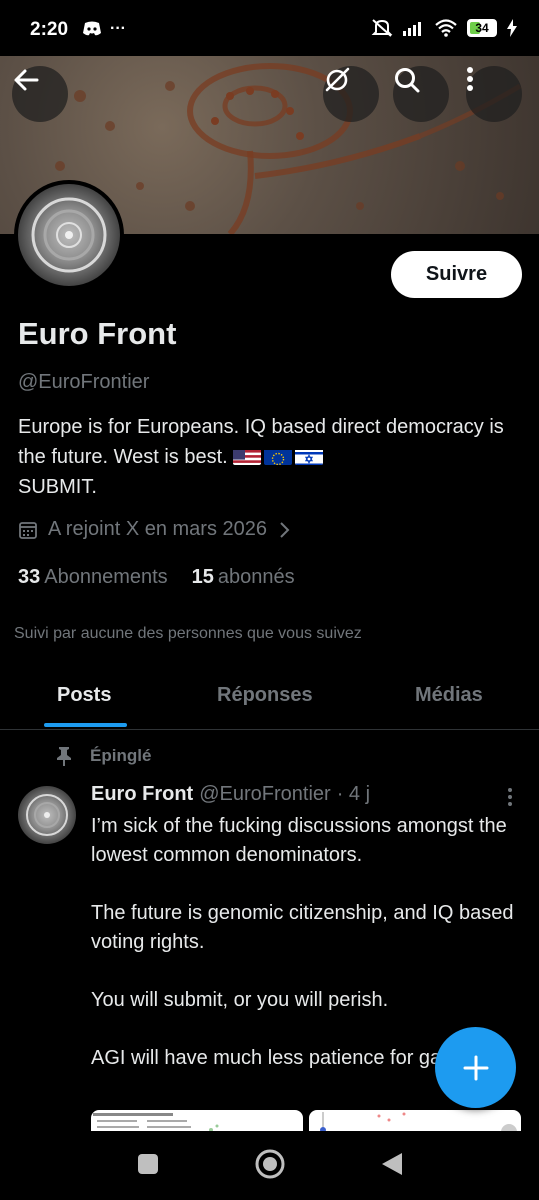  Describe the element at coordinates (97, 333) in the screenshot. I see `display-name: Euro Front` at that location.